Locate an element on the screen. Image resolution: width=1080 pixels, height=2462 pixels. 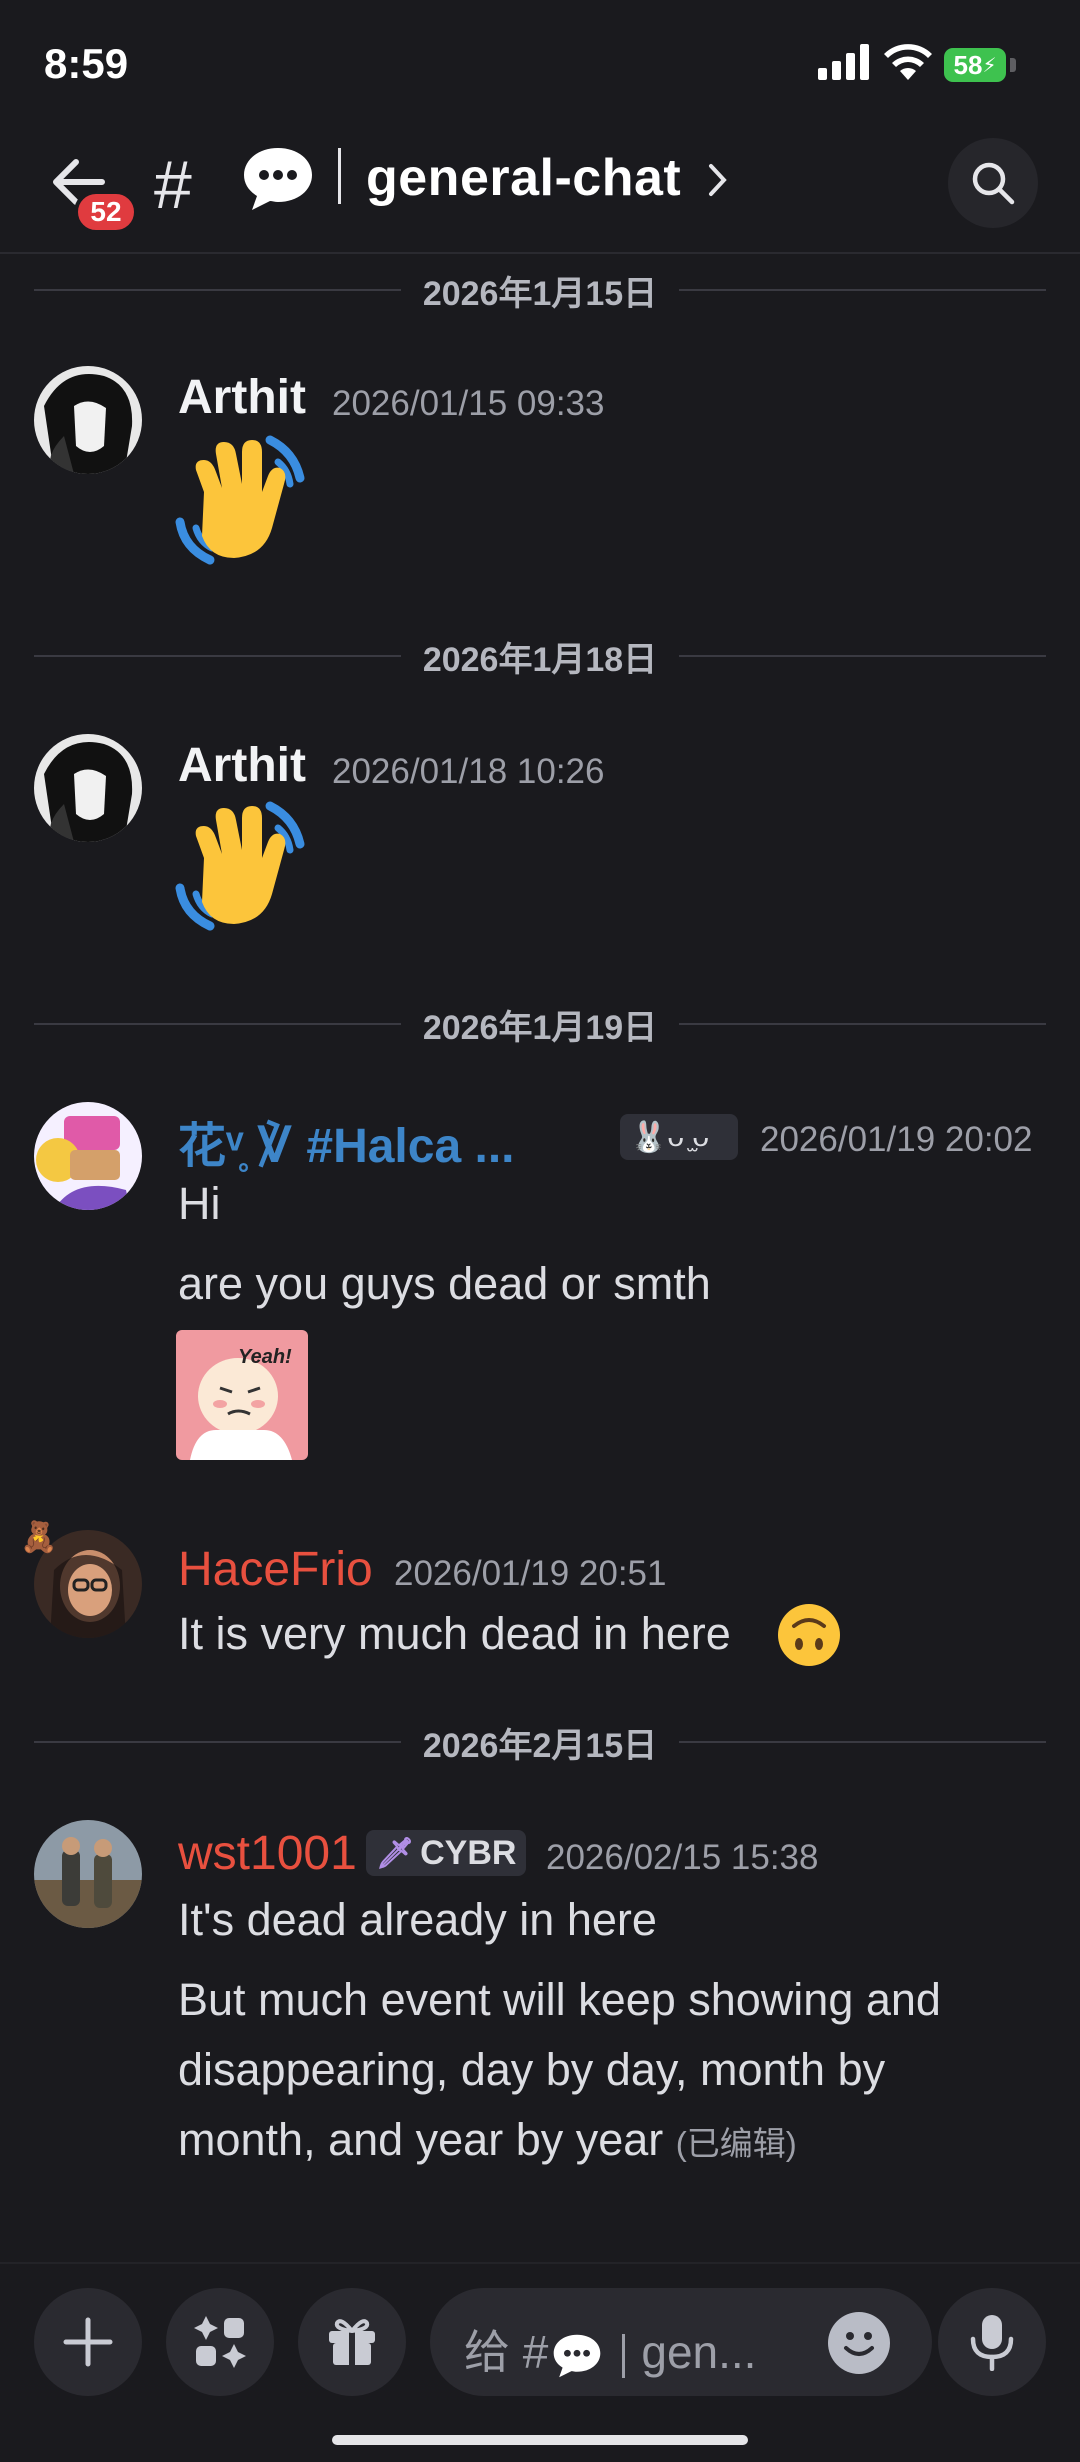
date-separator: 2026年1月18日 is located at coordinates (540, 657).